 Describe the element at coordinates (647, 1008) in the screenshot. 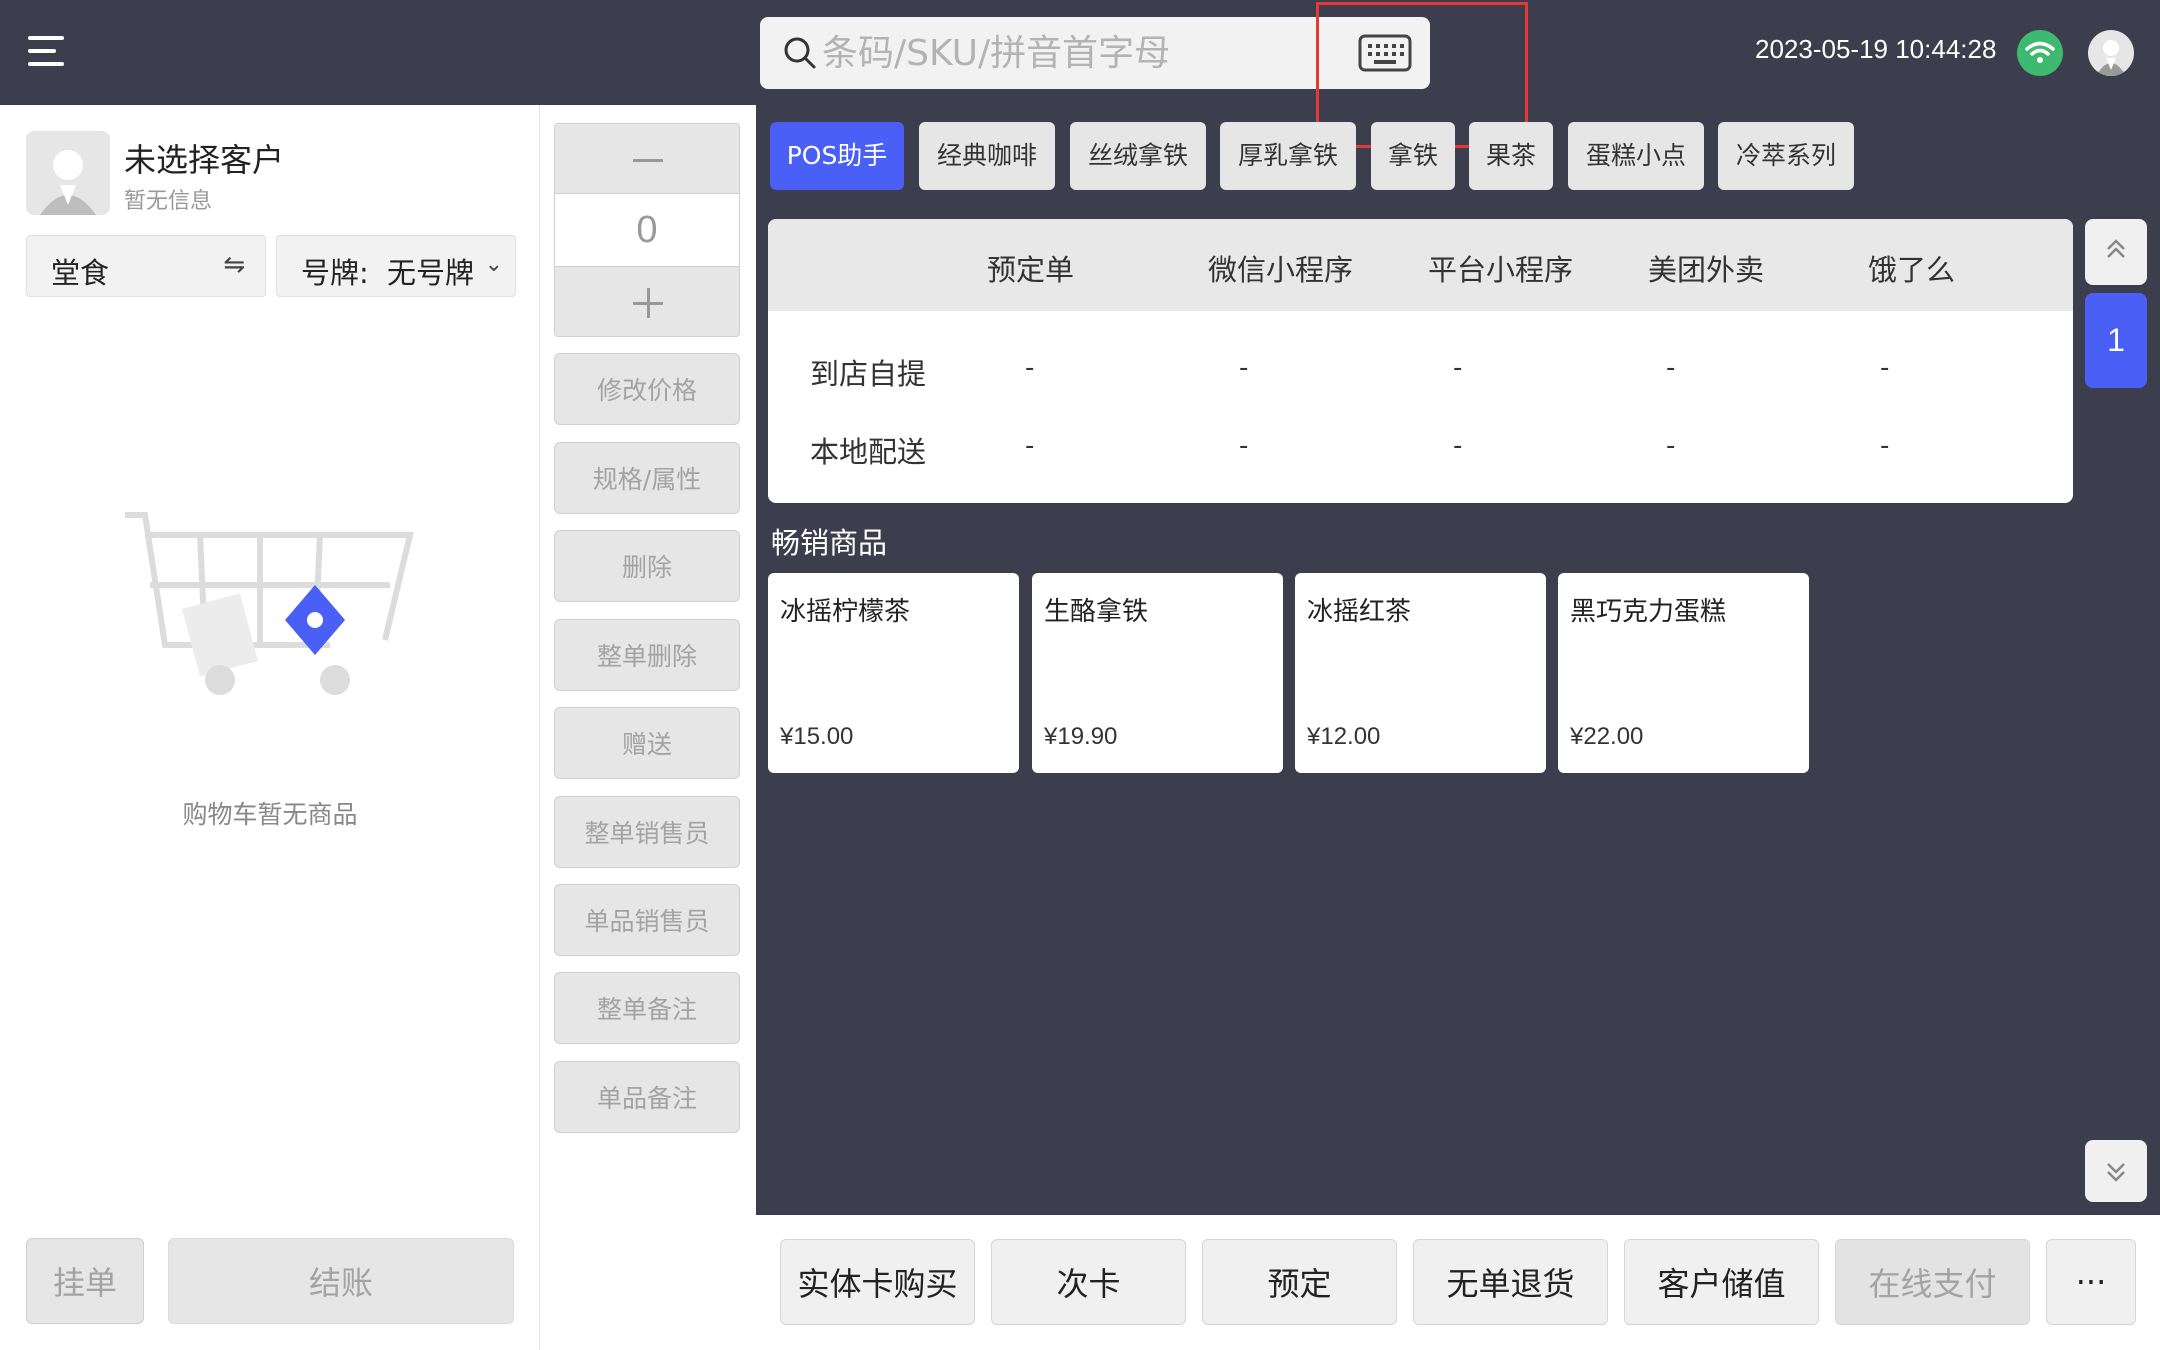

I see `order-note-button: 整单备注` at that location.